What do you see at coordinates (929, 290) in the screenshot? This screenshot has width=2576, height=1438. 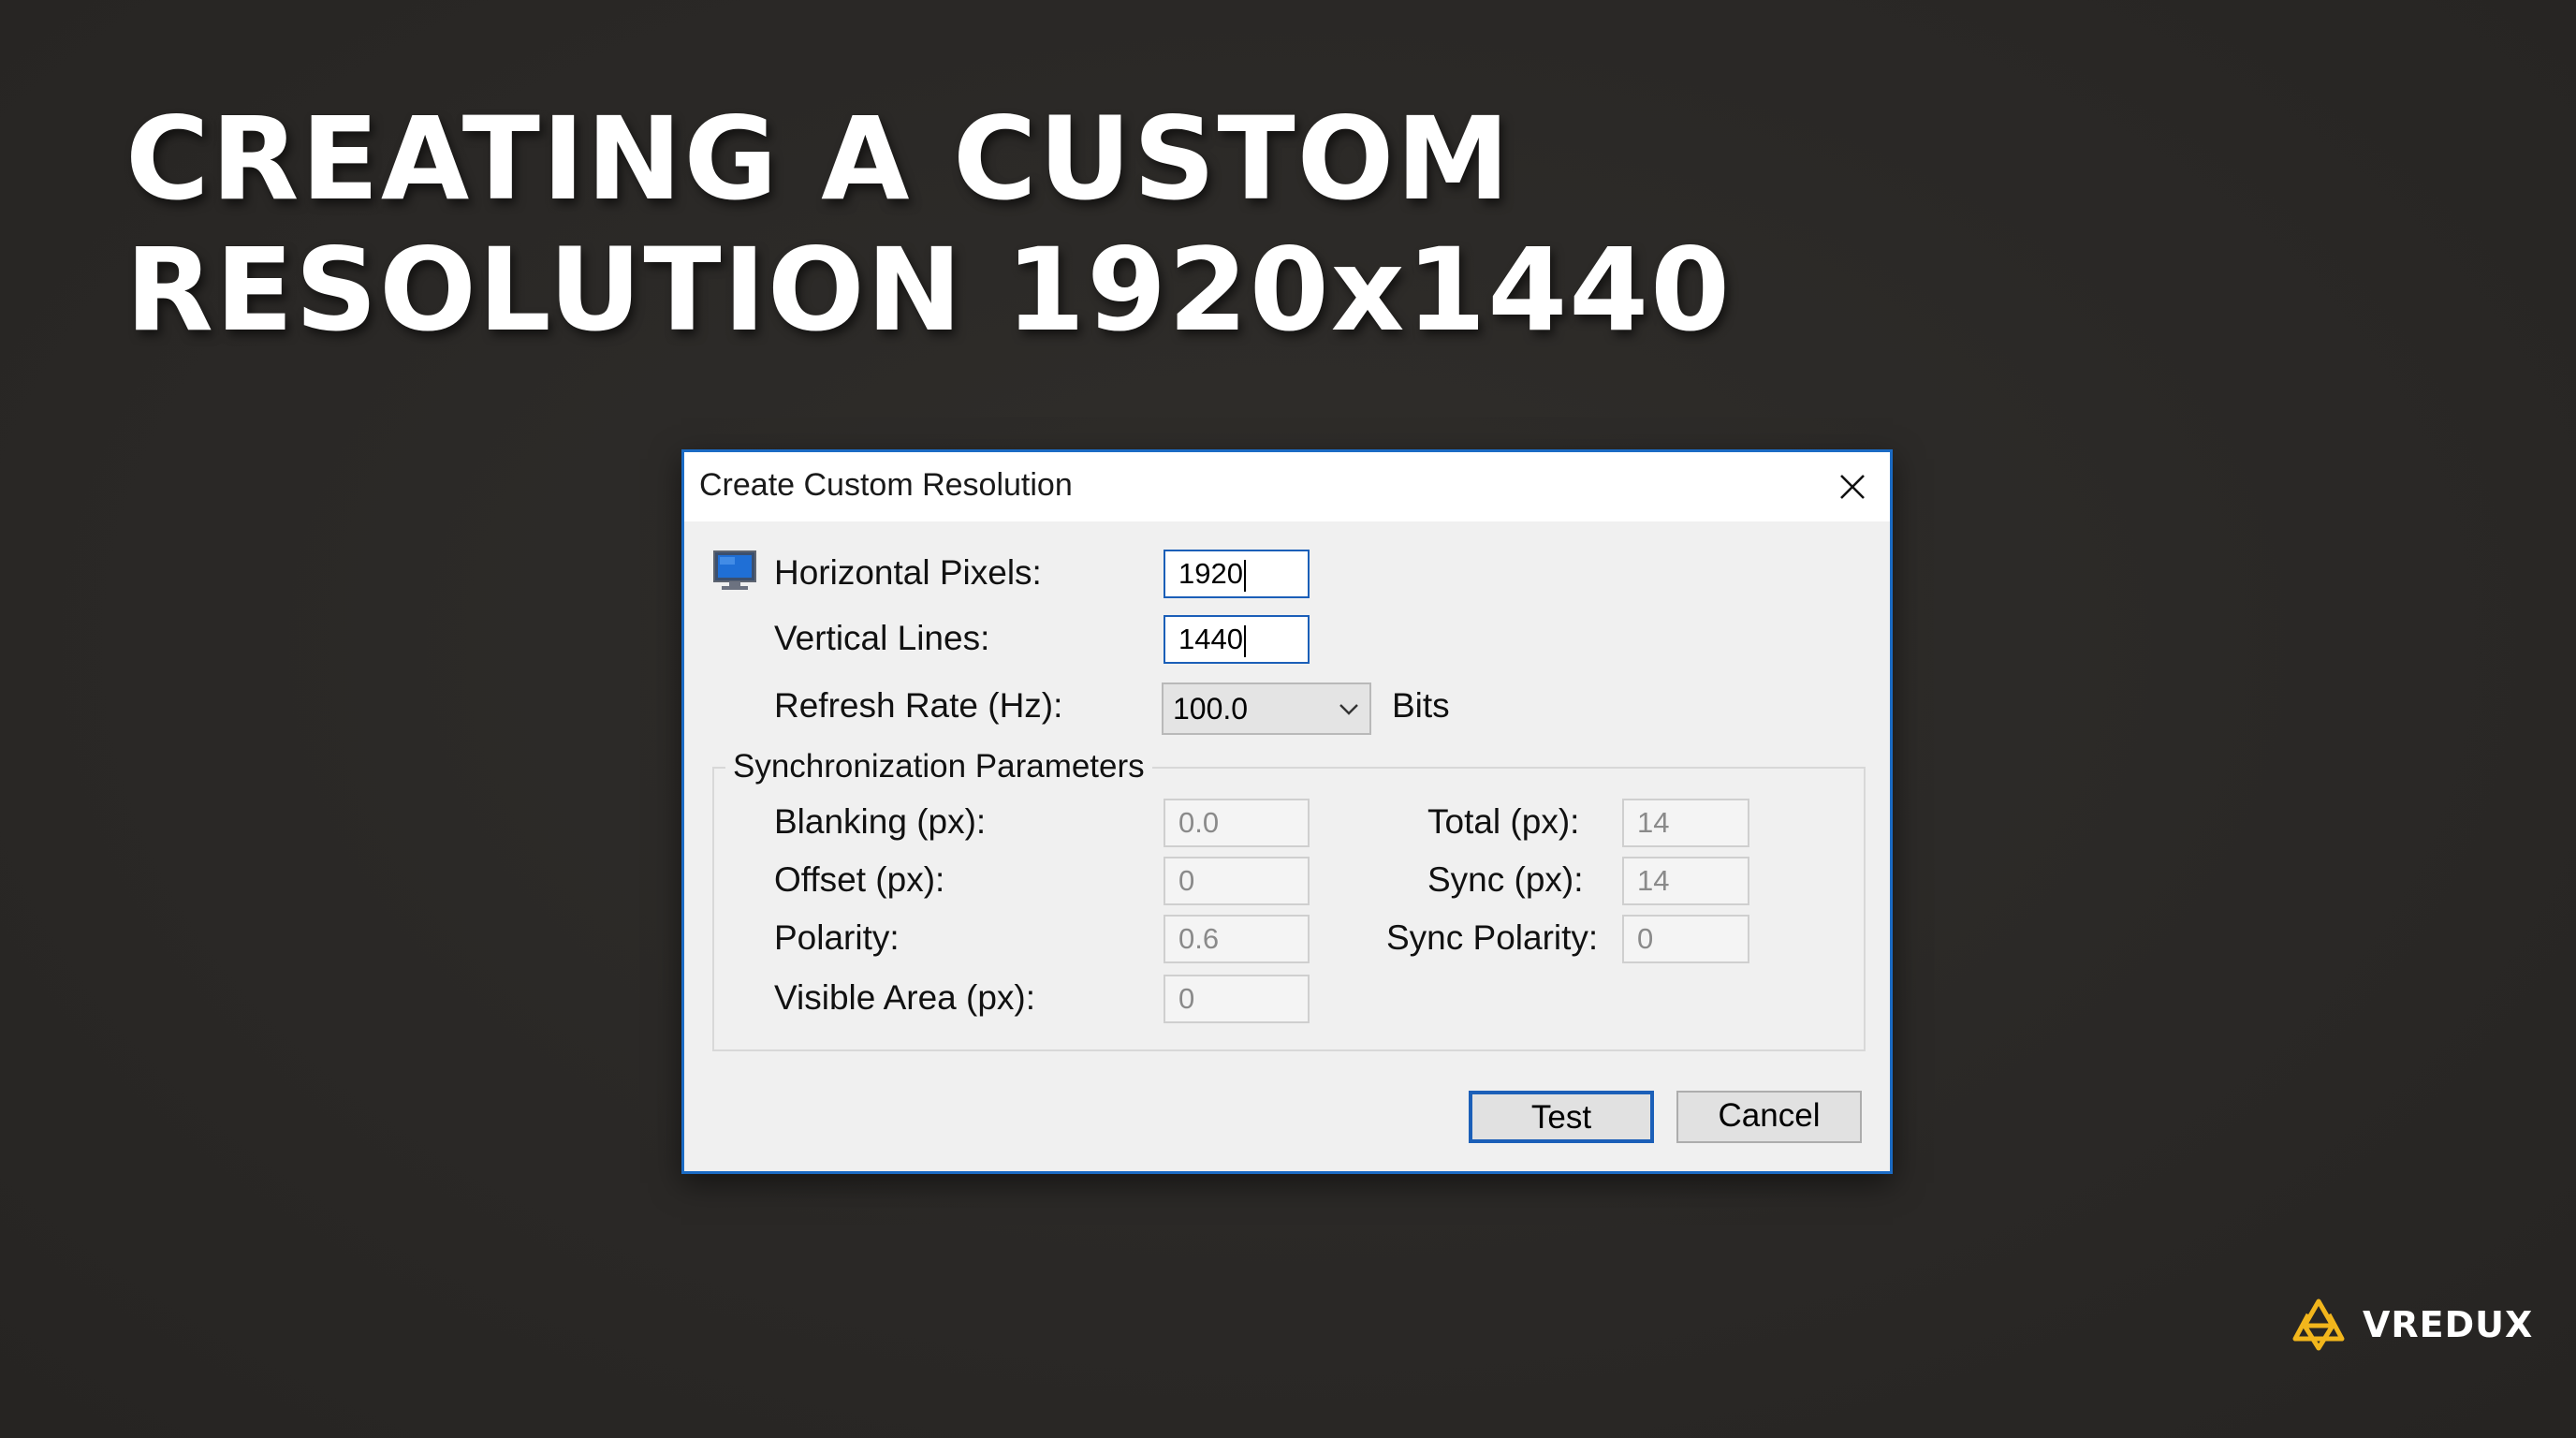 I see `title-line-2: RESOLUTION 1920x1440` at bounding box center [929, 290].